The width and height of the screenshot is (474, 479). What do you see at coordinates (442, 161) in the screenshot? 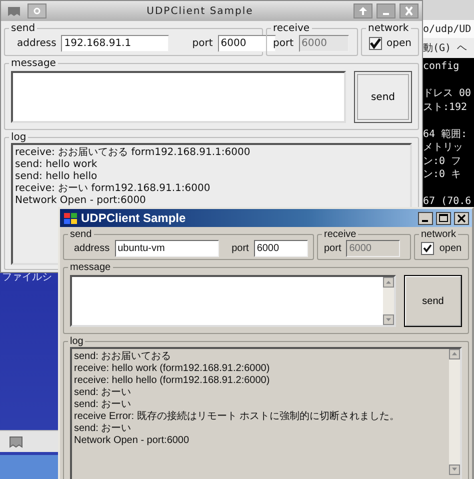
I see `terminal-line: ン:0 フ` at bounding box center [442, 161].